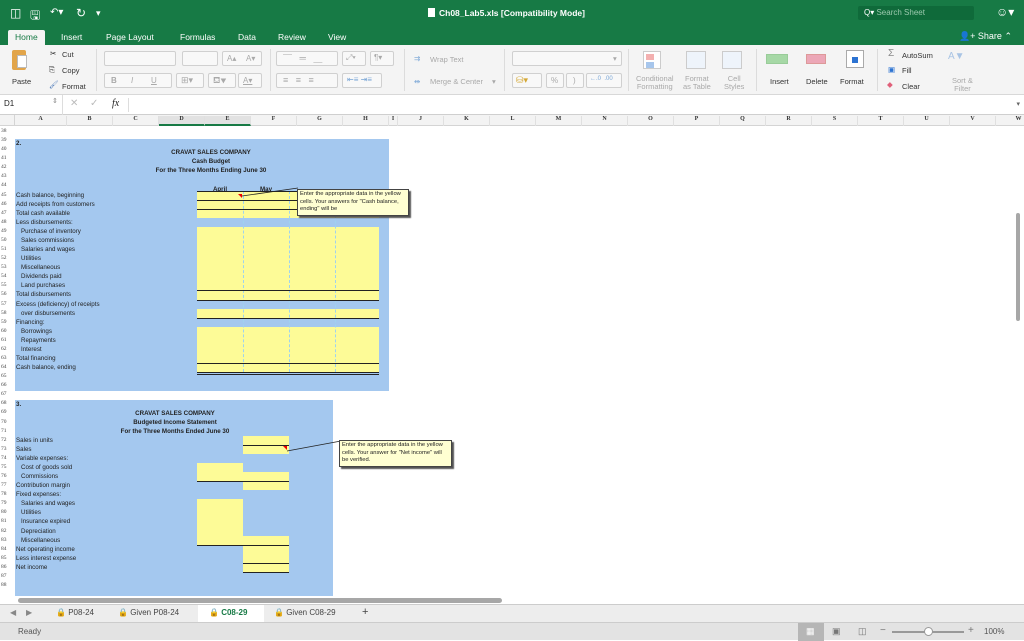 The width and height of the screenshot is (1024, 641). I want to click on column-header-l: L, so click(513, 121).